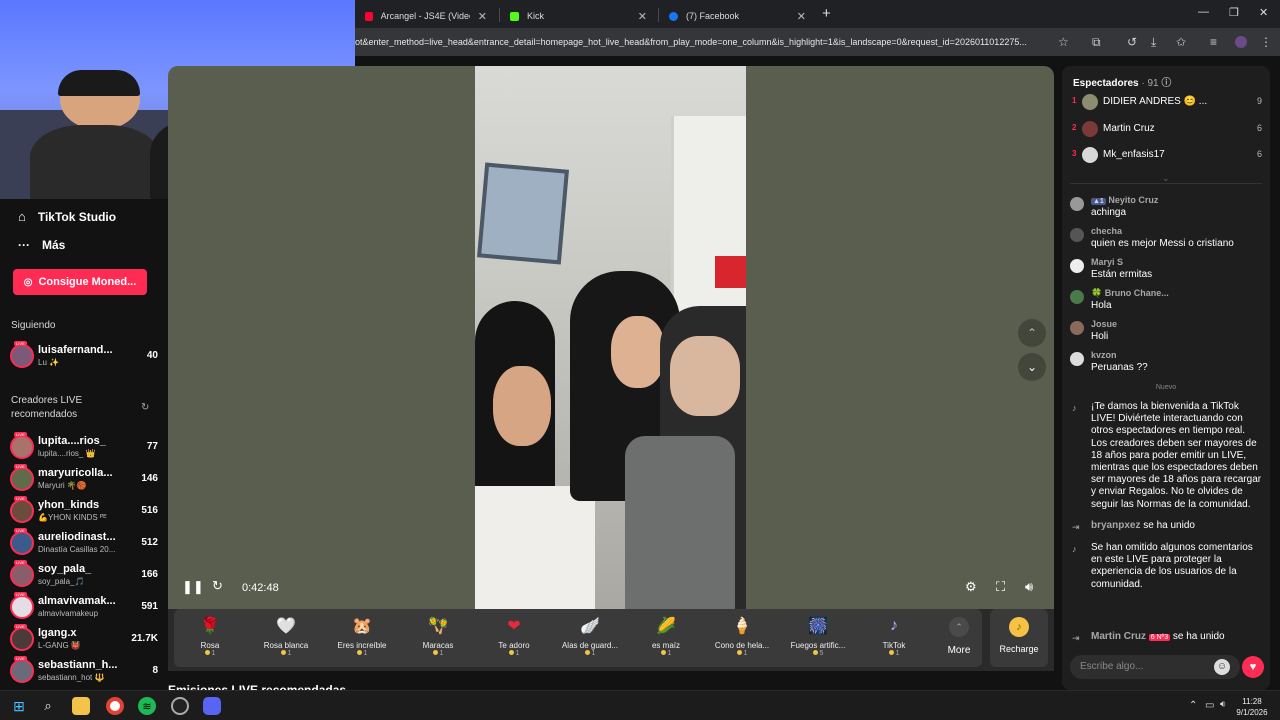 Image resolution: width=1280 pixels, height=720 pixels. I want to click on gift-alas: 🪽 Alas de guard... 1, so click(590, 635).